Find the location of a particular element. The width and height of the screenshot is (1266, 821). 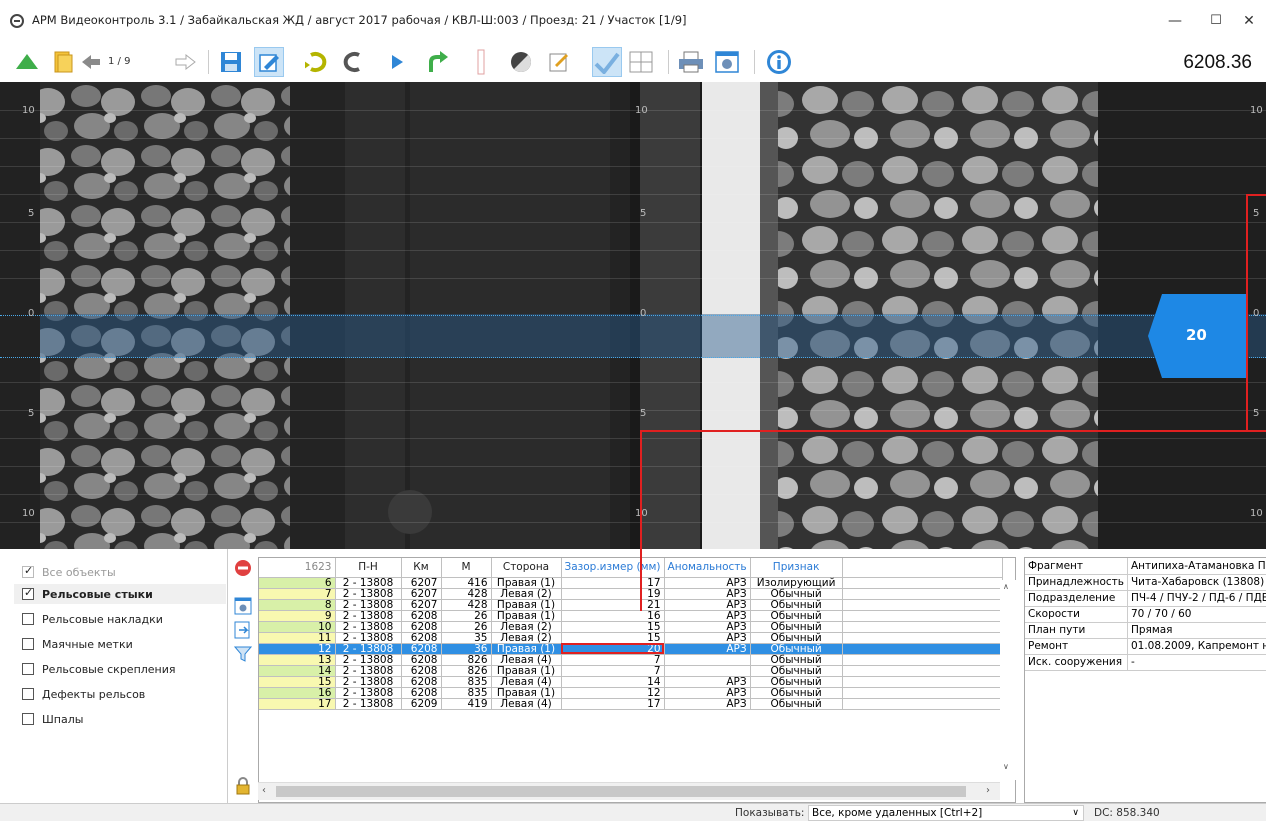

table-cell: Левая (2) is located at coordinates (526, 594).